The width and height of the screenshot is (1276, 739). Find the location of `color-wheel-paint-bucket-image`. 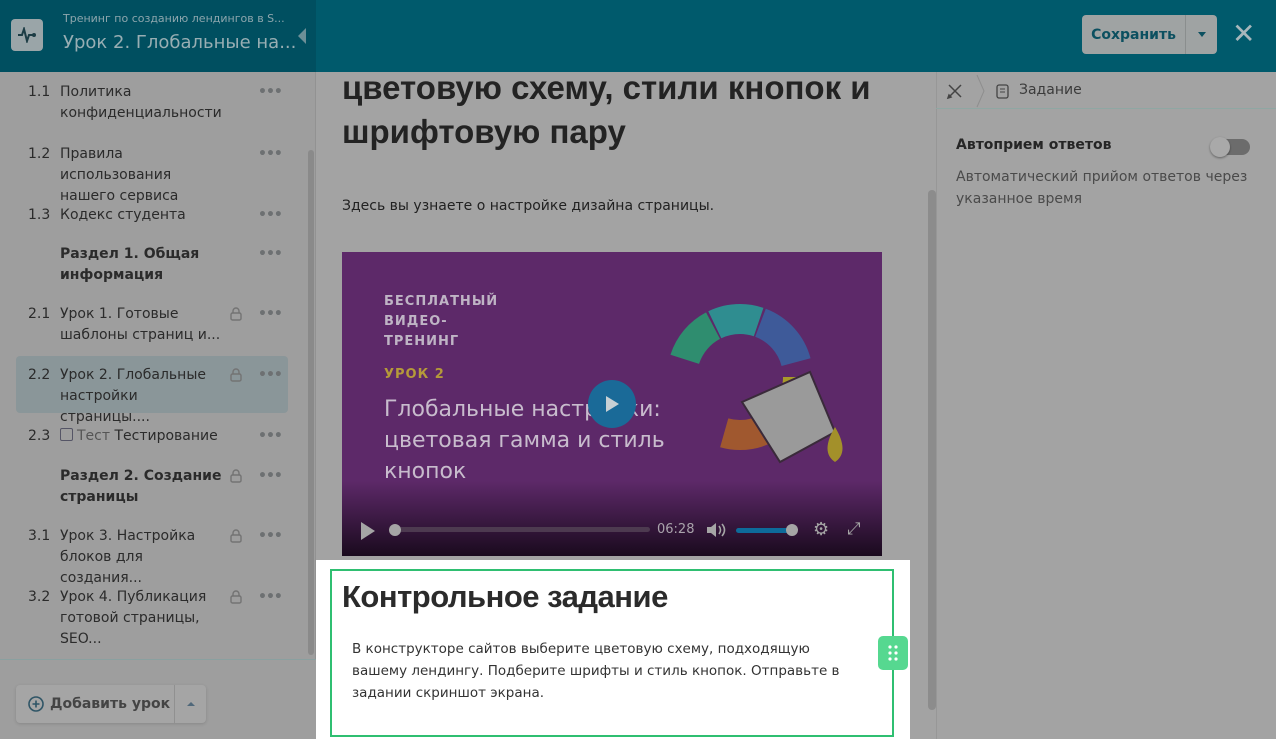

color-wheel-paint-bucket-image is located at coordinates (755, 384).